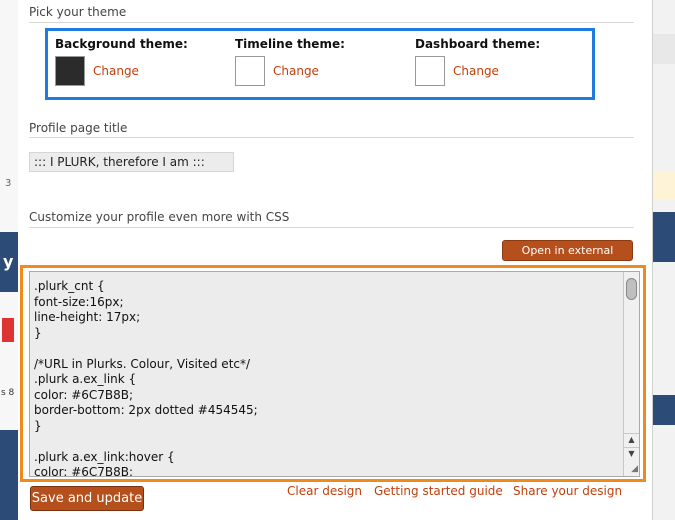 The height and width of the screenshot is (520, 675). What do you see at coordinates (290, 44) in the screenshot?
I see `timeline-theme-title: Timeline theme:` at bounding box center [290, 44].